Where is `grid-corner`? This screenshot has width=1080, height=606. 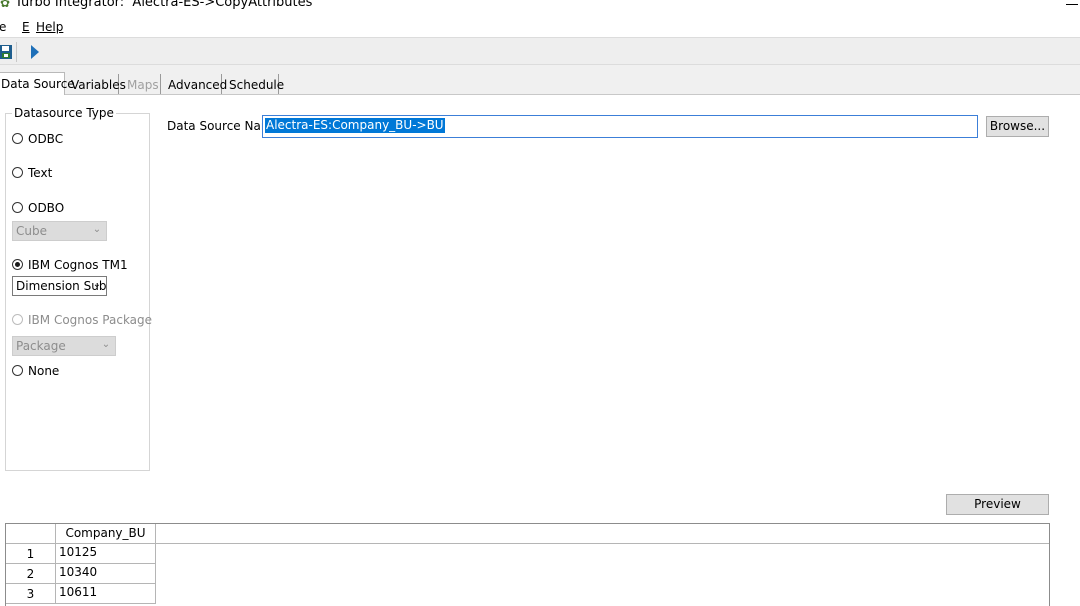 grid-corner is located at coordinates (31, 534).